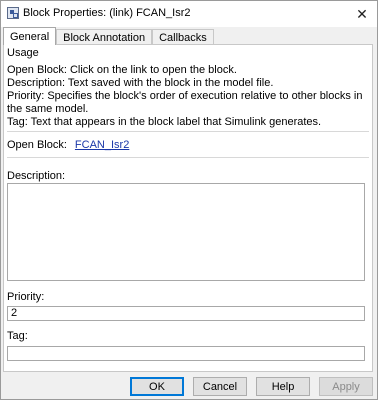 The width and height of the screenshot is (378, 400). I want to click on cancel-button: Cancel, so click(220, 386).